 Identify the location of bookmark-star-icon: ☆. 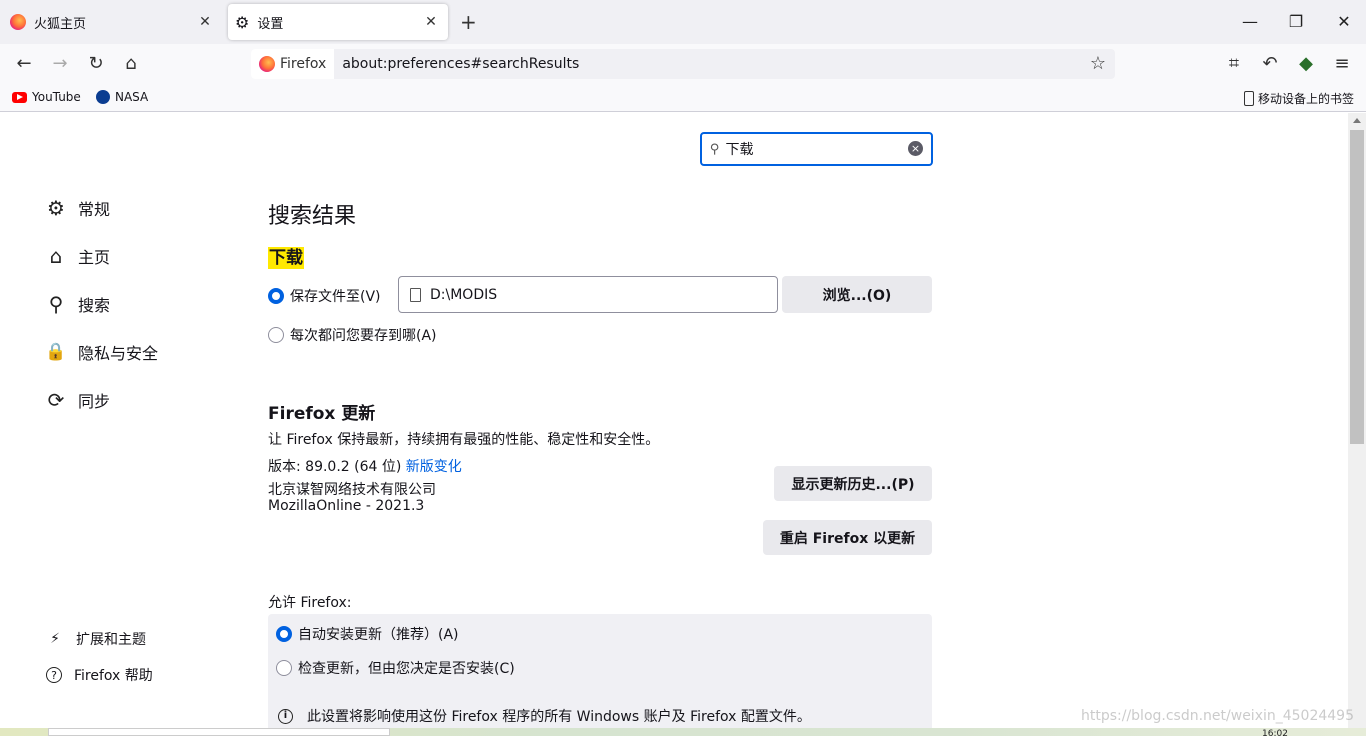
(1098, 64).